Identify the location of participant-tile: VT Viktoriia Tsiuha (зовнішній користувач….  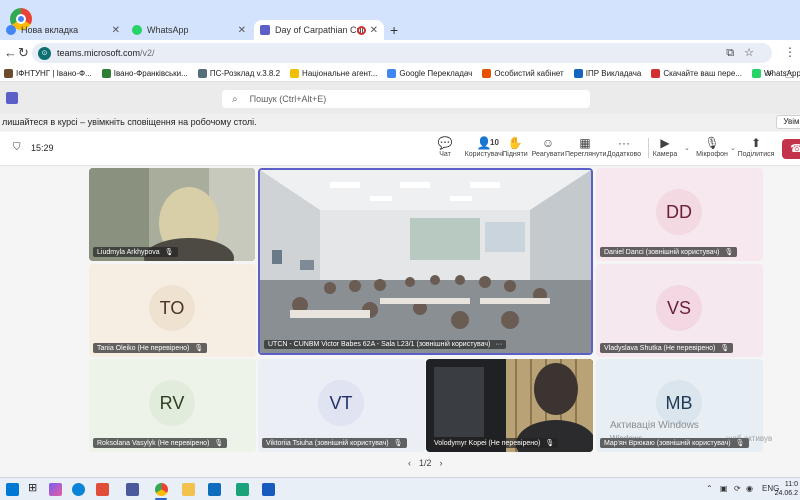
(341, 405).